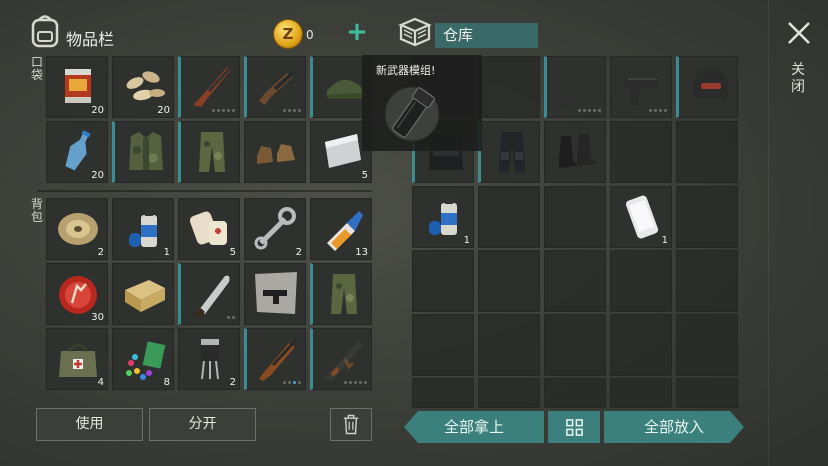 This screenshot has height=466, width=828. I want to click on medkit-bag-icon, so click(78, 360).